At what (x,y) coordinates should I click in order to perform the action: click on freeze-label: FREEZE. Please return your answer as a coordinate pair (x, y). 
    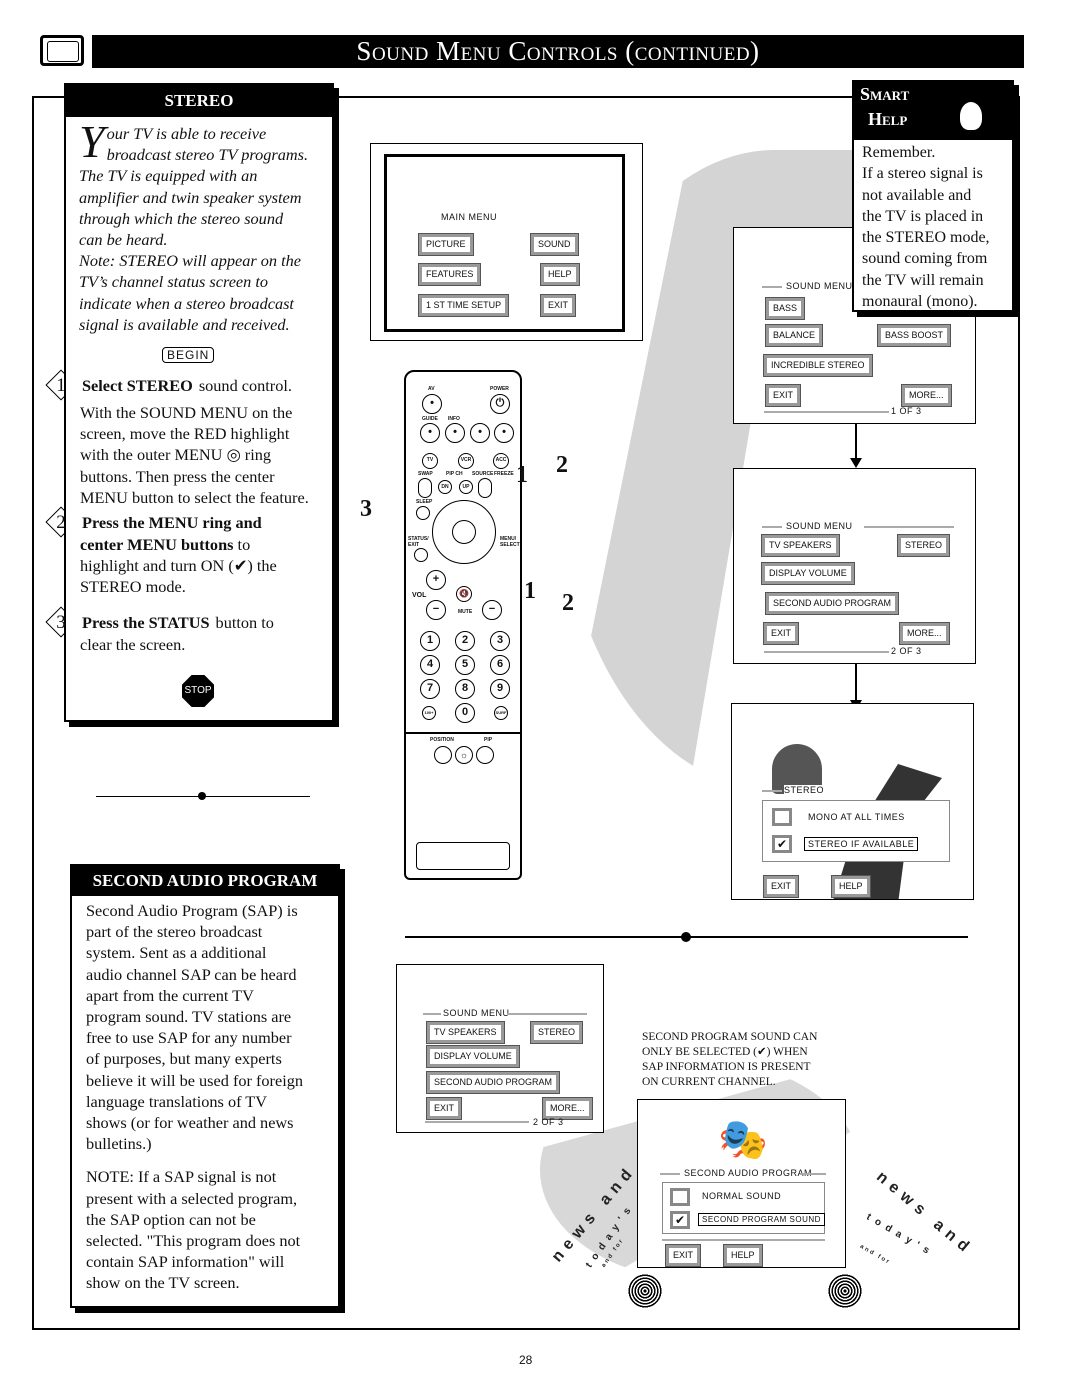
    Looking at the image, I should click on (504, 474).